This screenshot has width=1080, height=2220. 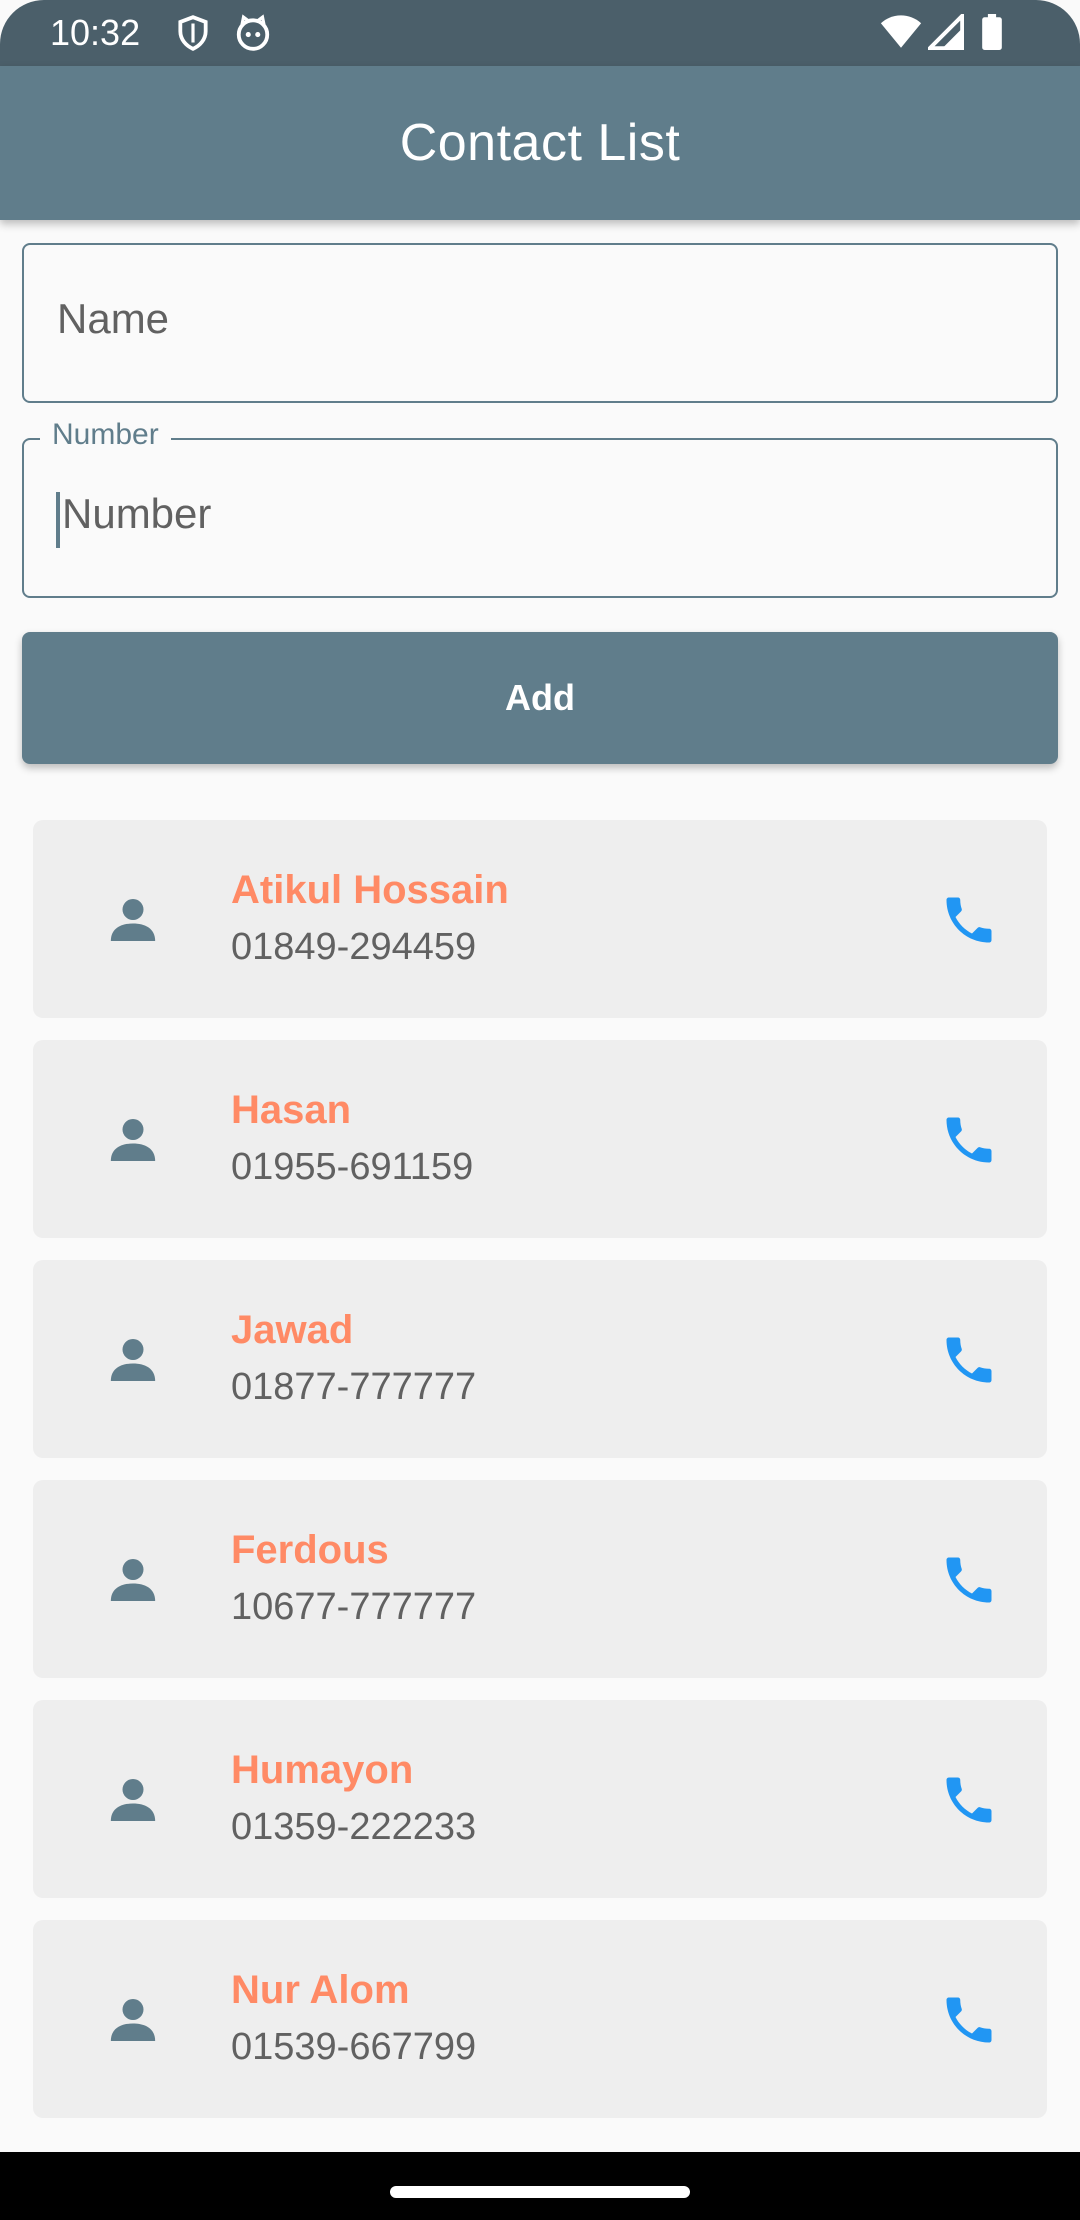 I want to click on contact-name: Jawad, so click(x=292, y=1330).